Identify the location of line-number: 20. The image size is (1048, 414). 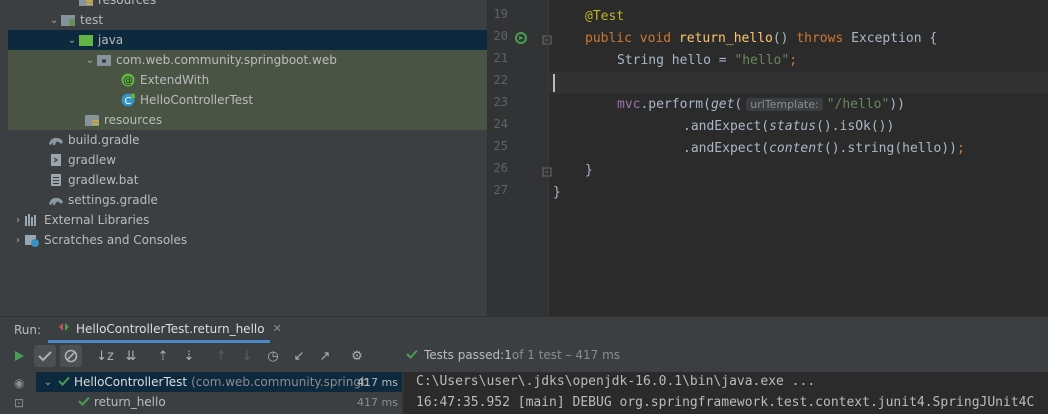
(500, 36).